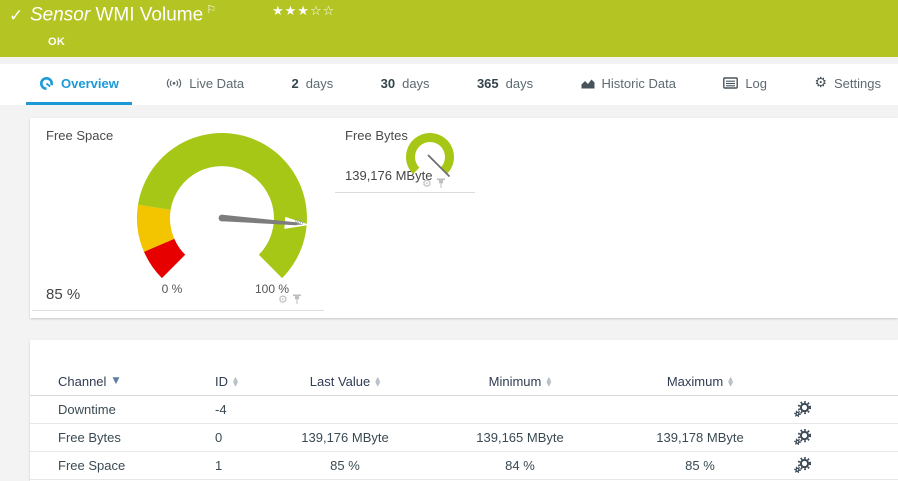  I want to click on free-space-last-value: 85 %, so click(63, 294).